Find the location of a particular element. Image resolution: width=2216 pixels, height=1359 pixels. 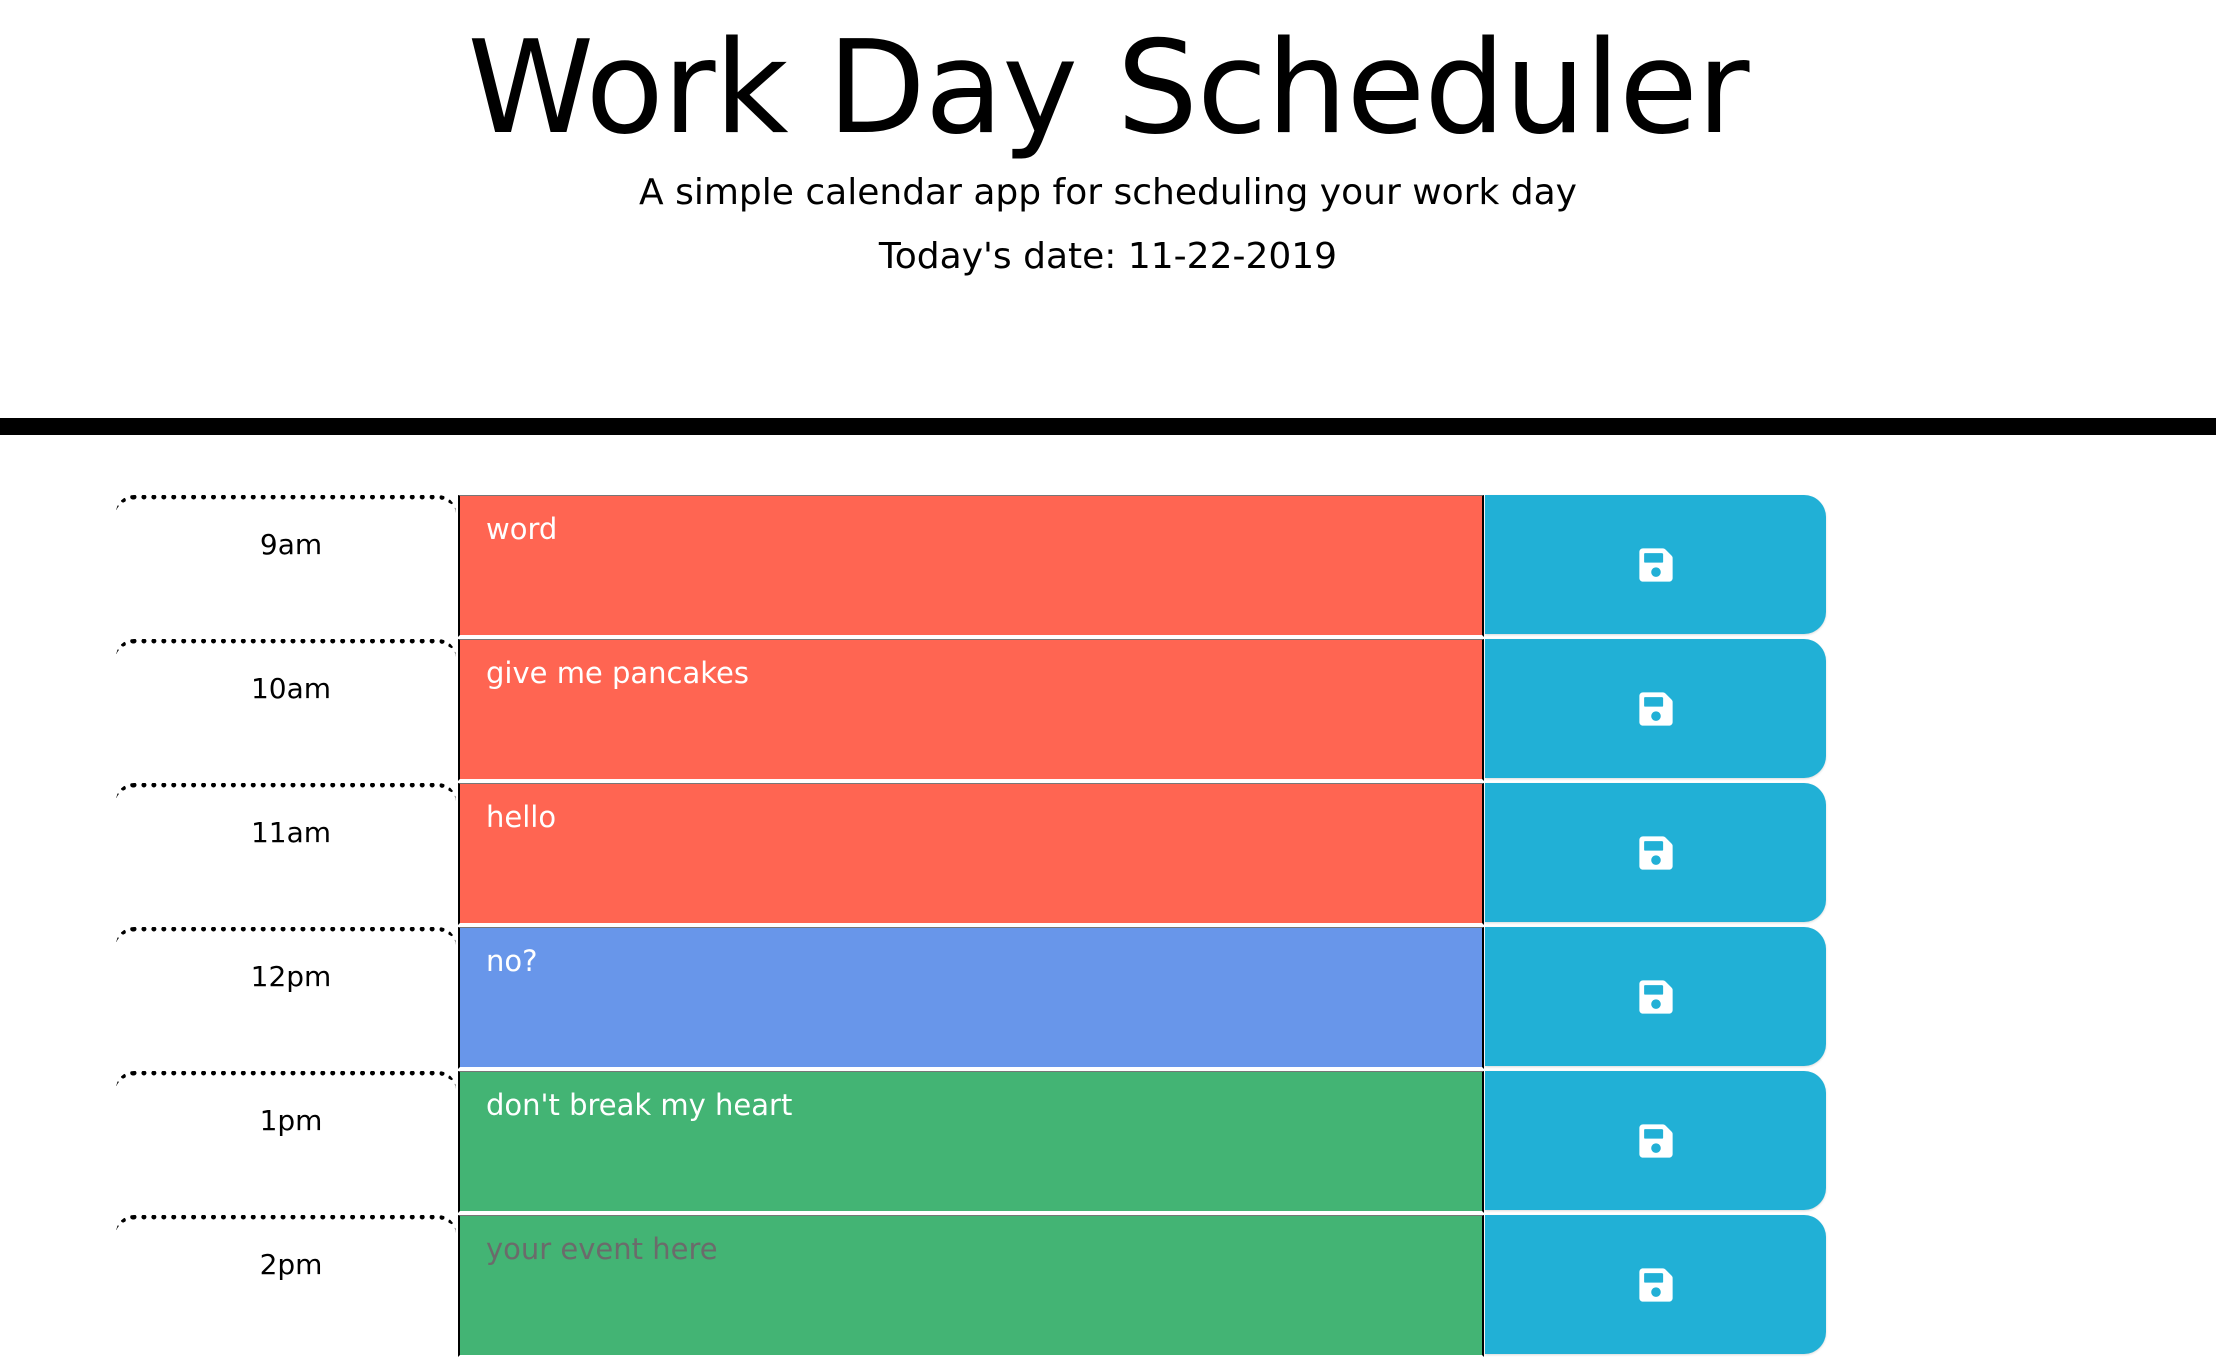

event-input: hello is located at coordinates (971, 854).